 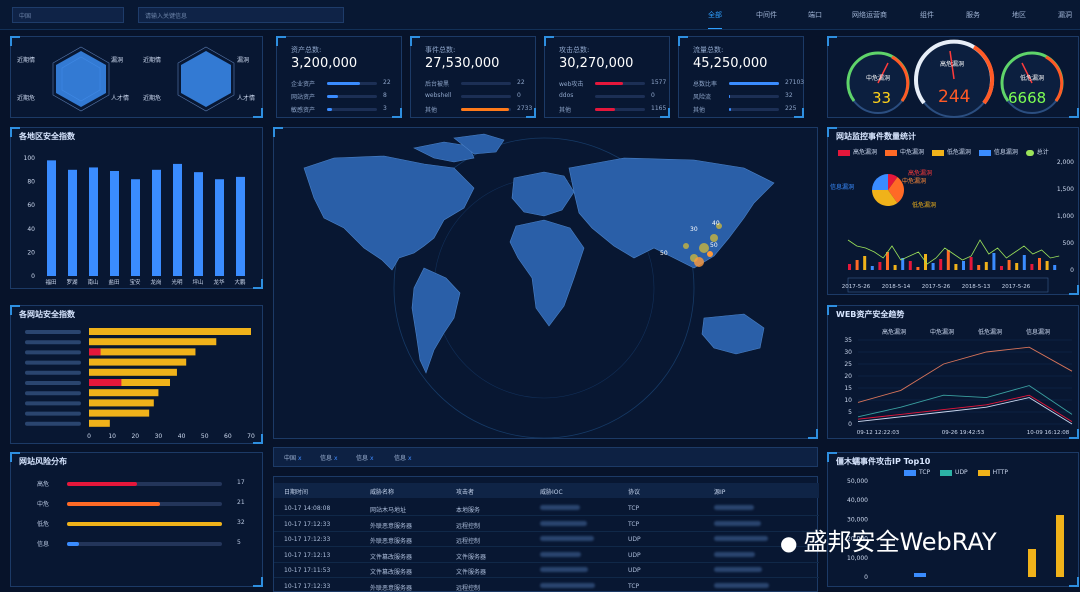 I want to click on risk-label: 信息, so click(x=43, y=544).